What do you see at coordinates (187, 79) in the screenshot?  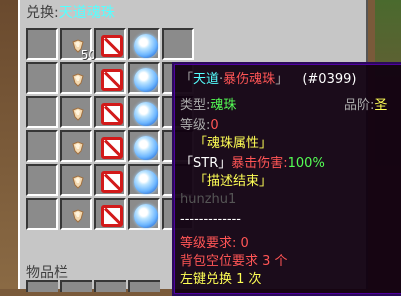 I see `header-bracket-open: 「` at bounding box center [187, 79].